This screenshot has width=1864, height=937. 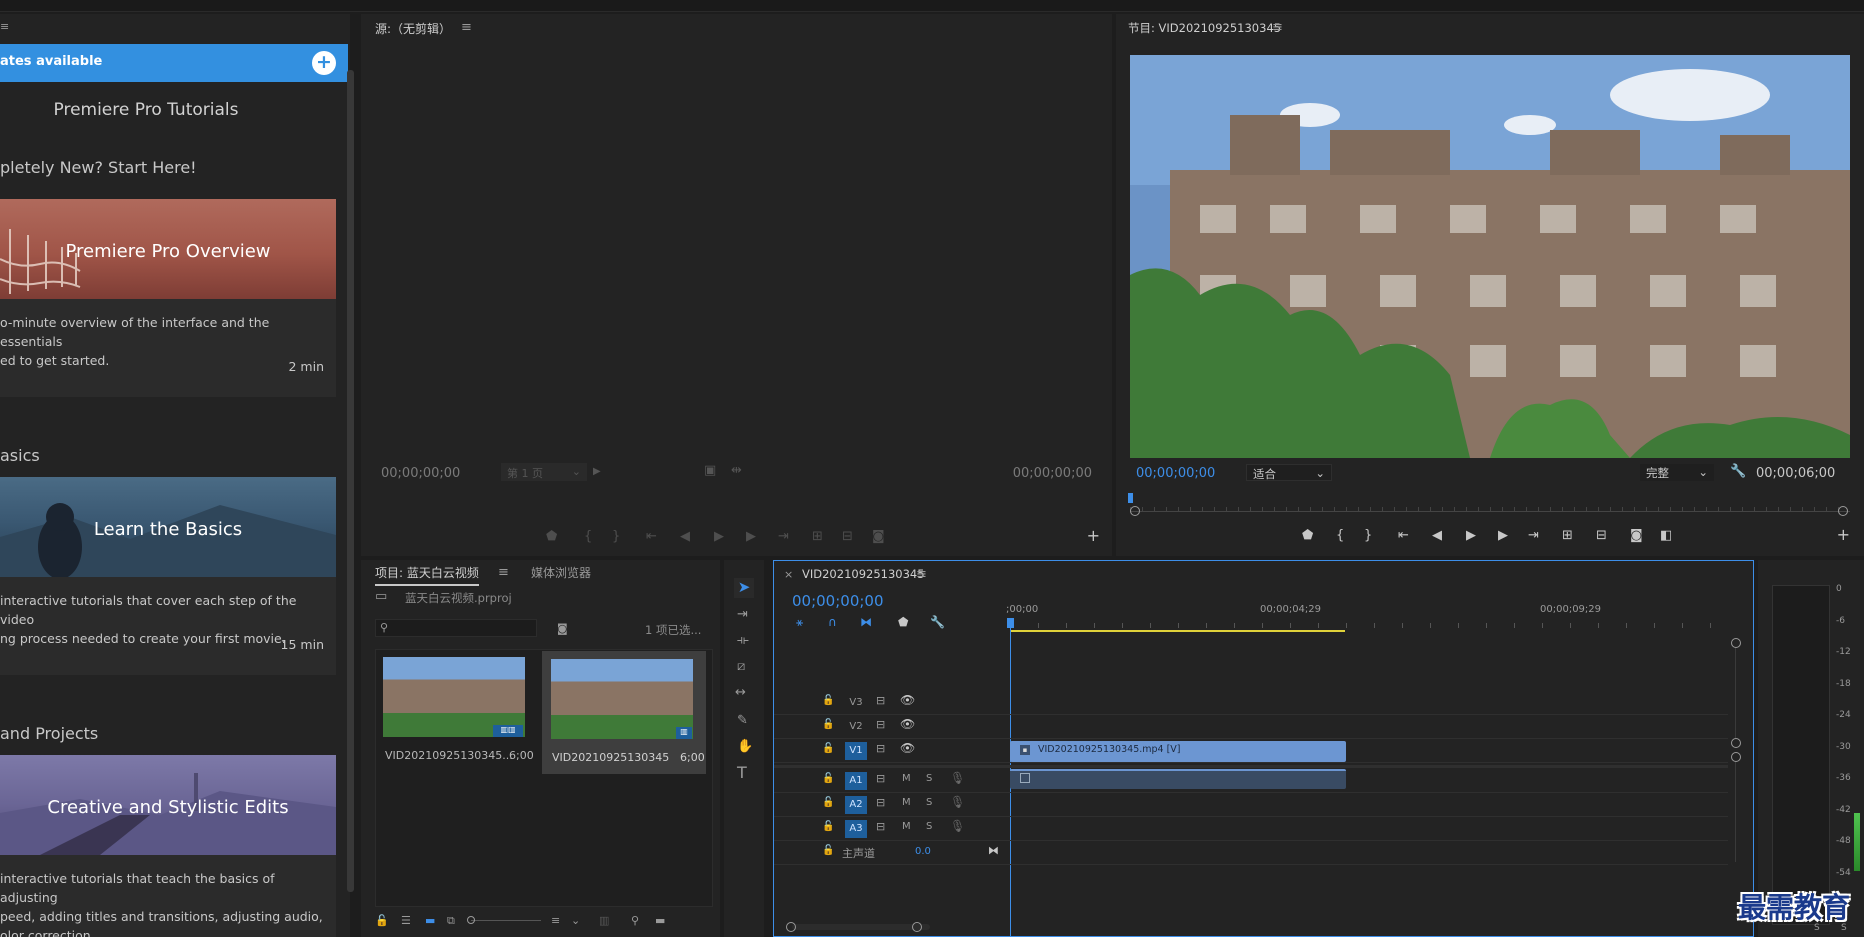 I want to click on automate-icon: ▥, so click(x=604, y=920).